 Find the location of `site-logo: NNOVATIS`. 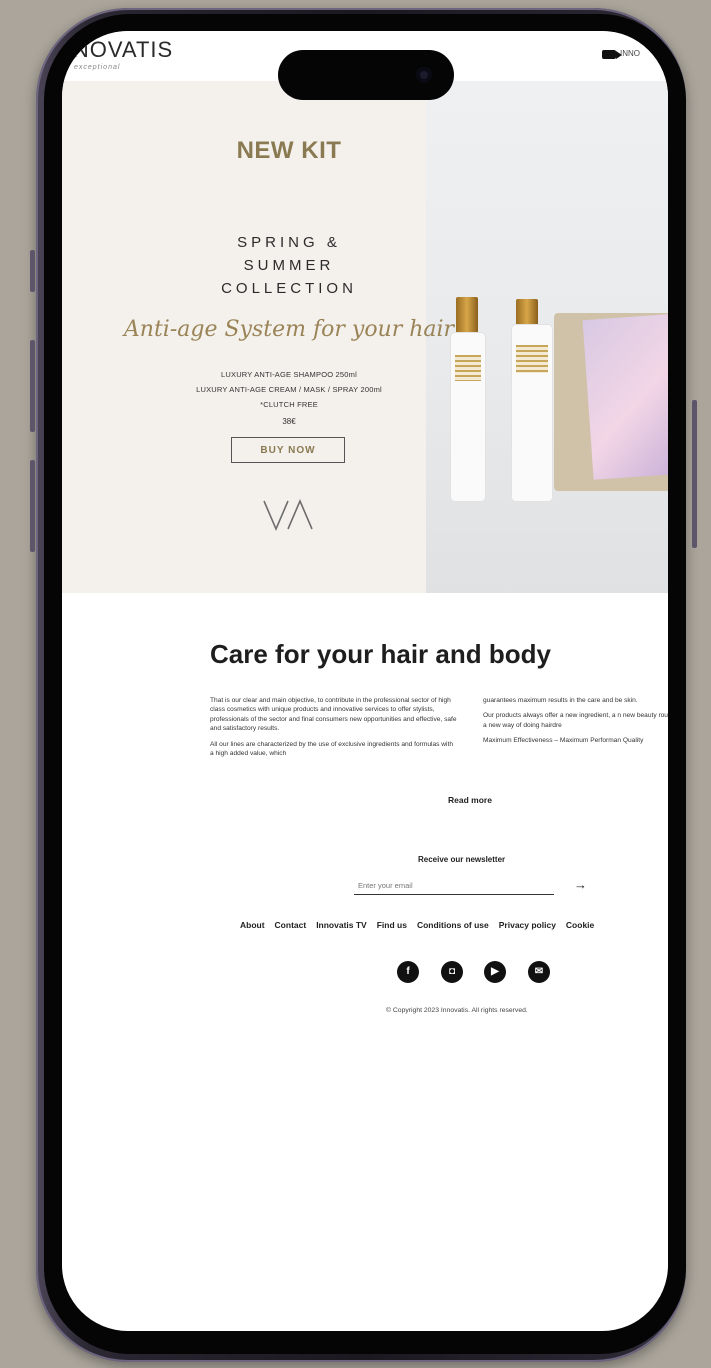

site-logo: NNOVATIS is located at coordinates (117, 50).